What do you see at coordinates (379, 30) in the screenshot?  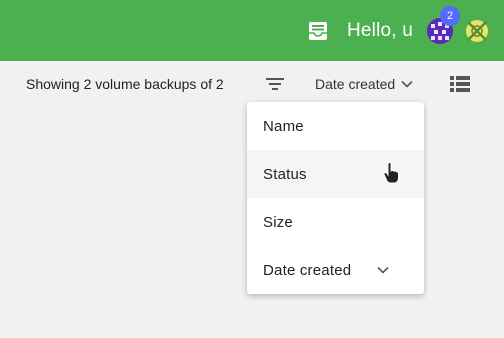 I see `greeting-text: Hello, u` at bounding box center [379, 30].